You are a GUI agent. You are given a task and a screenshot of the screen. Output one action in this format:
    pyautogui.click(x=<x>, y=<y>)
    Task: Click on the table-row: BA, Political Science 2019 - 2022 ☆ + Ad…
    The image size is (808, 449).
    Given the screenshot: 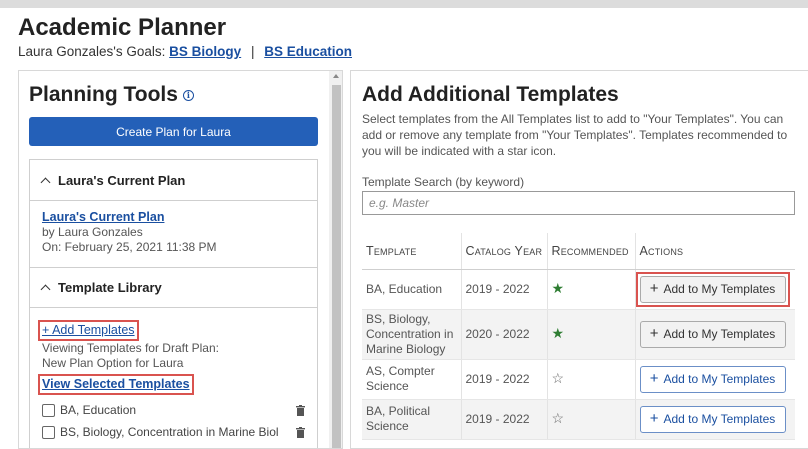 What is the action you would take?
    pyautogui.click(x=578, y=419)
    